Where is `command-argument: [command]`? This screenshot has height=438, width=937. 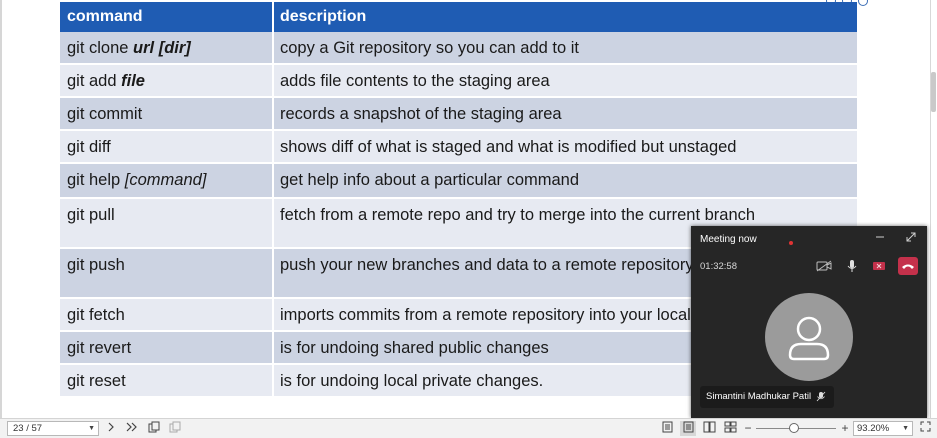 command-argument: [command] is located at coordinates (165, 180).